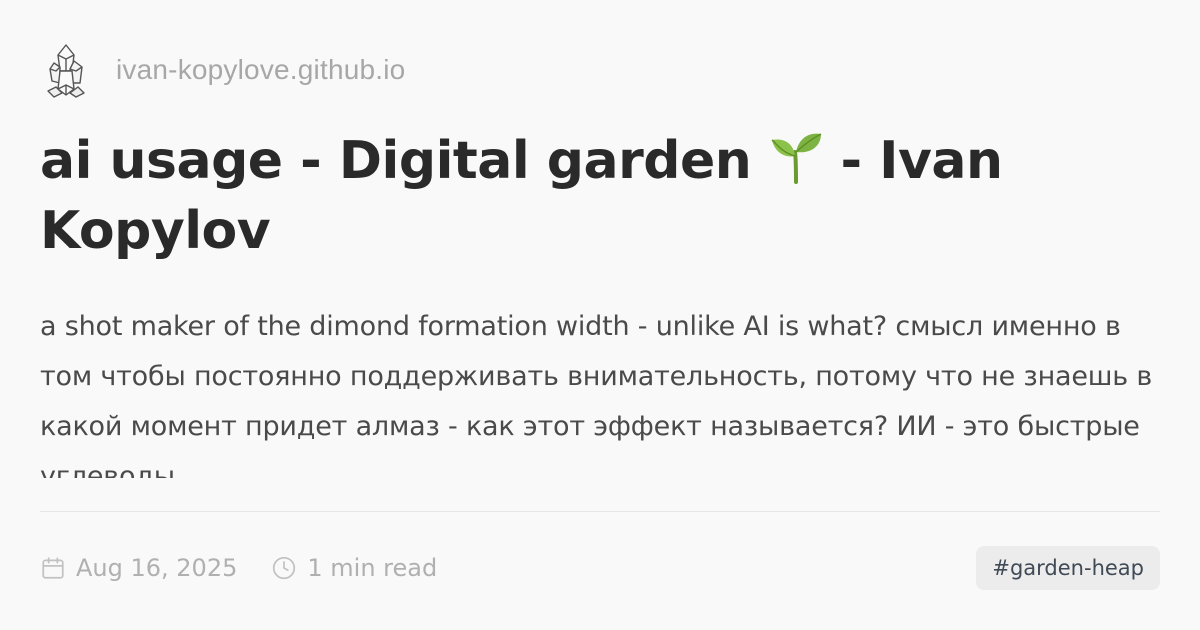 This screenshot has height=630, width=1200. What do you see at coordinates (796, 157) in the screenshot?
I see `sprout-icon` at bounding box center [796, 157].